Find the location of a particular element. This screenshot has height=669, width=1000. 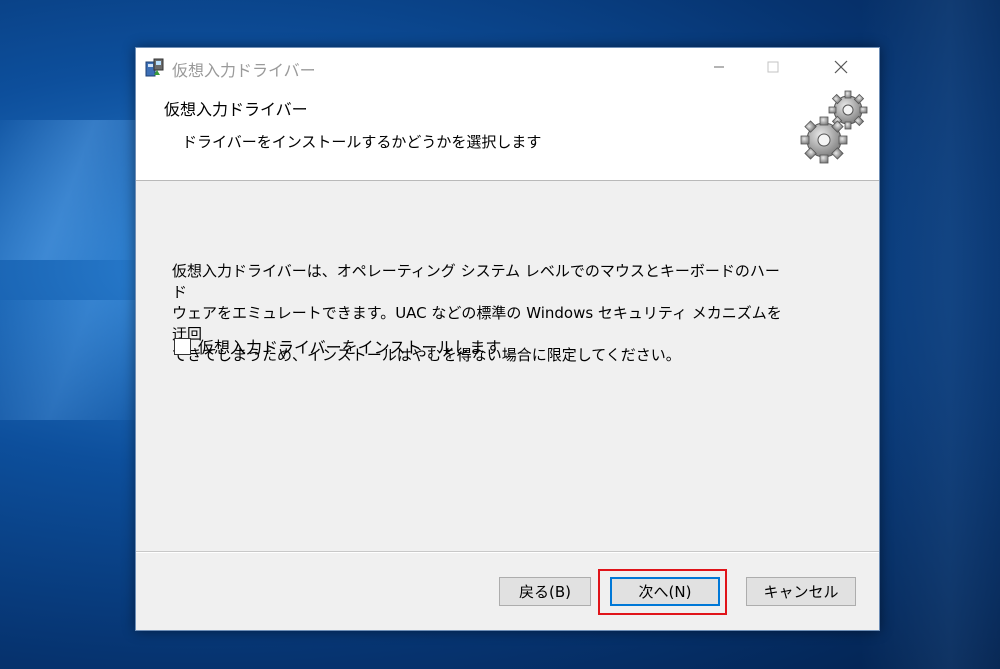

maximize-icon is located at coordinates (773, 67).